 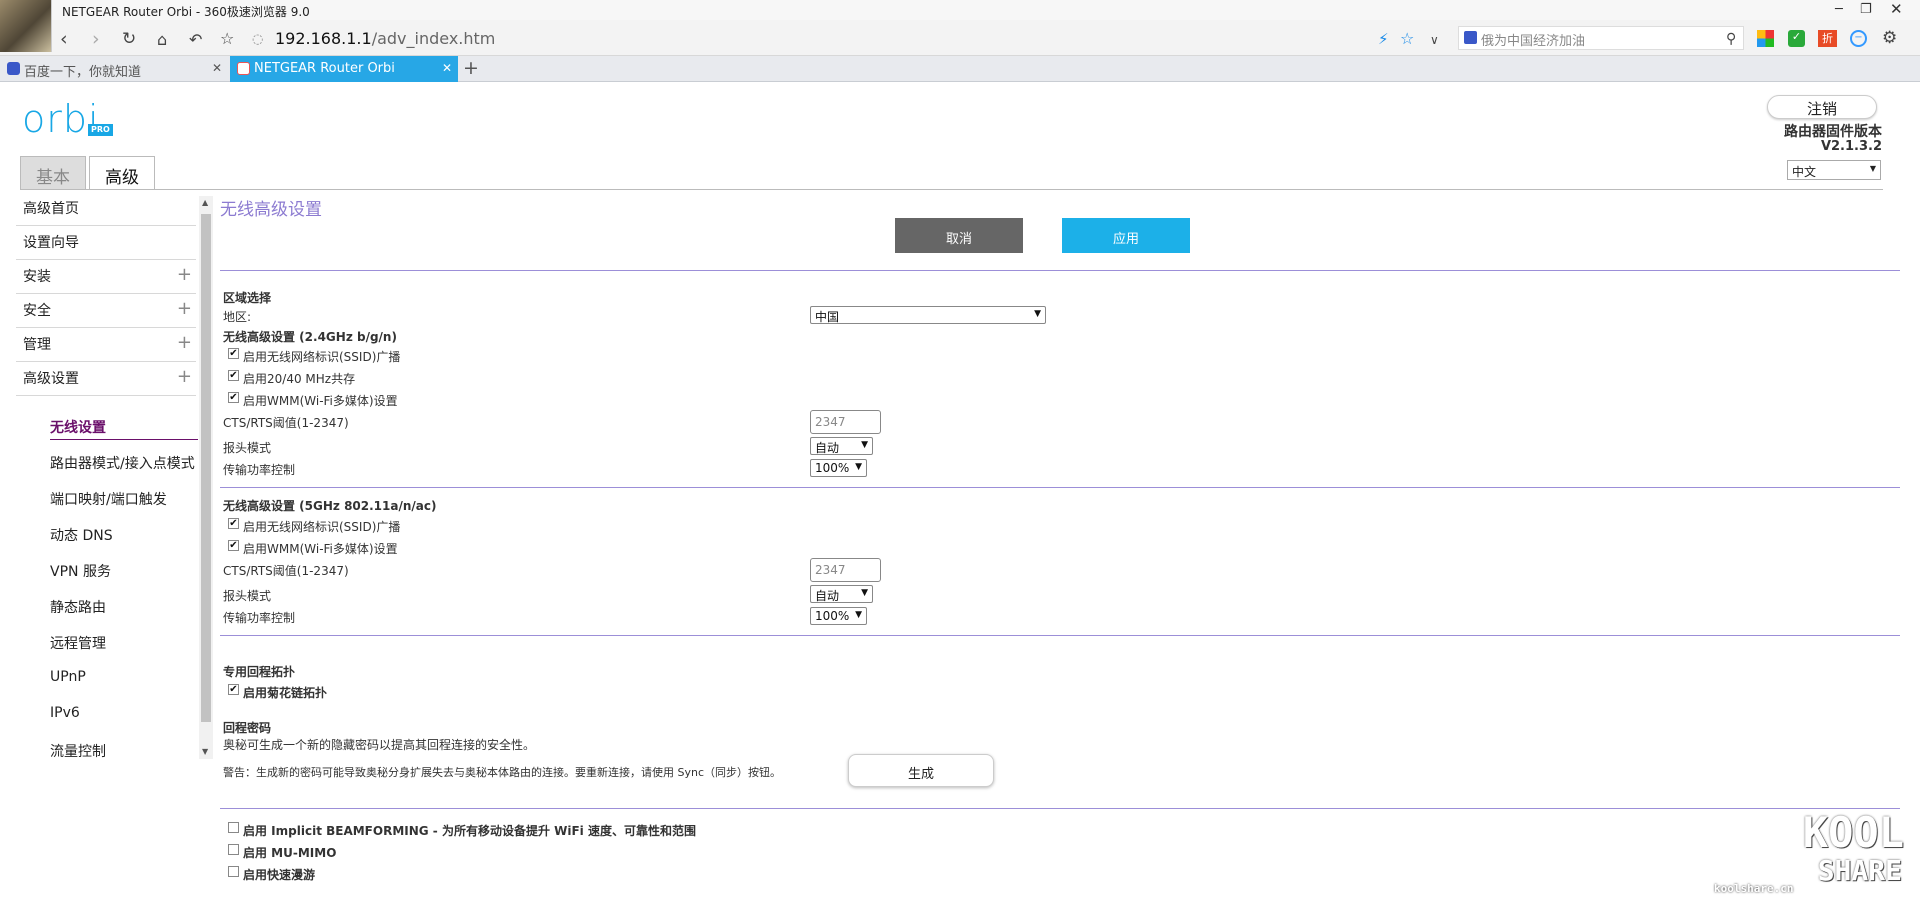 What do you see at coordinates (233, 827) in the screenshot?
I see `beamforming-checkbox` at bounding box center [233, 827].